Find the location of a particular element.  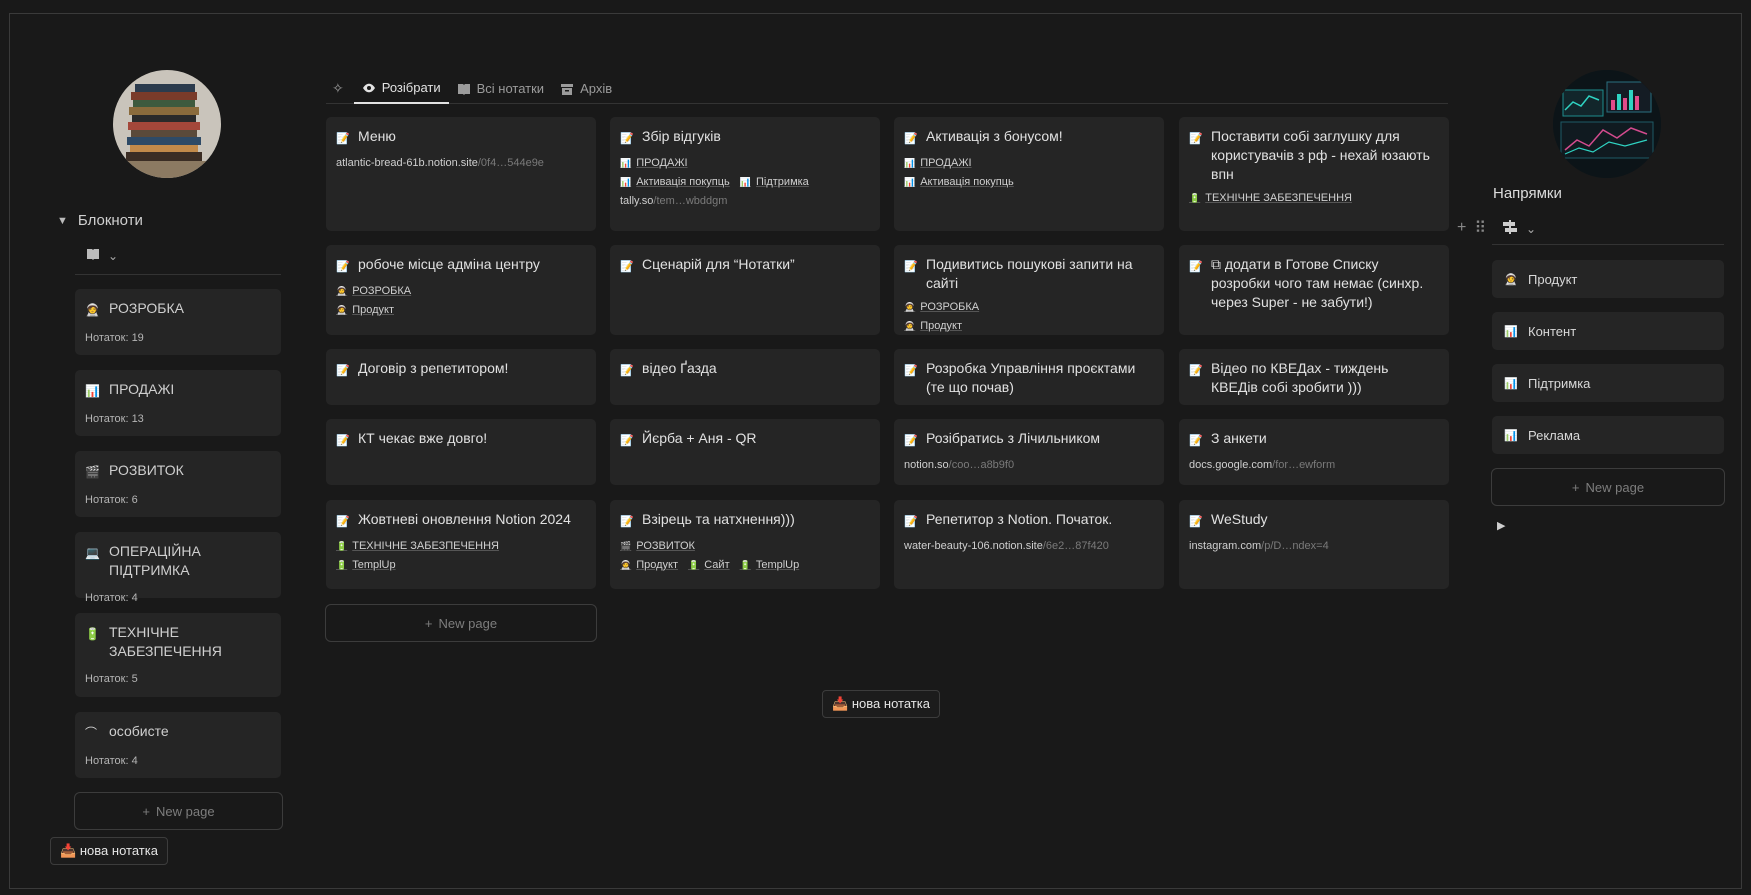

sidebar-item-operational-support: 💻 ОПЕРАЦІЙНА ПІДТРИМКА Нотаток: 4 is located at coordinates (178, 568).